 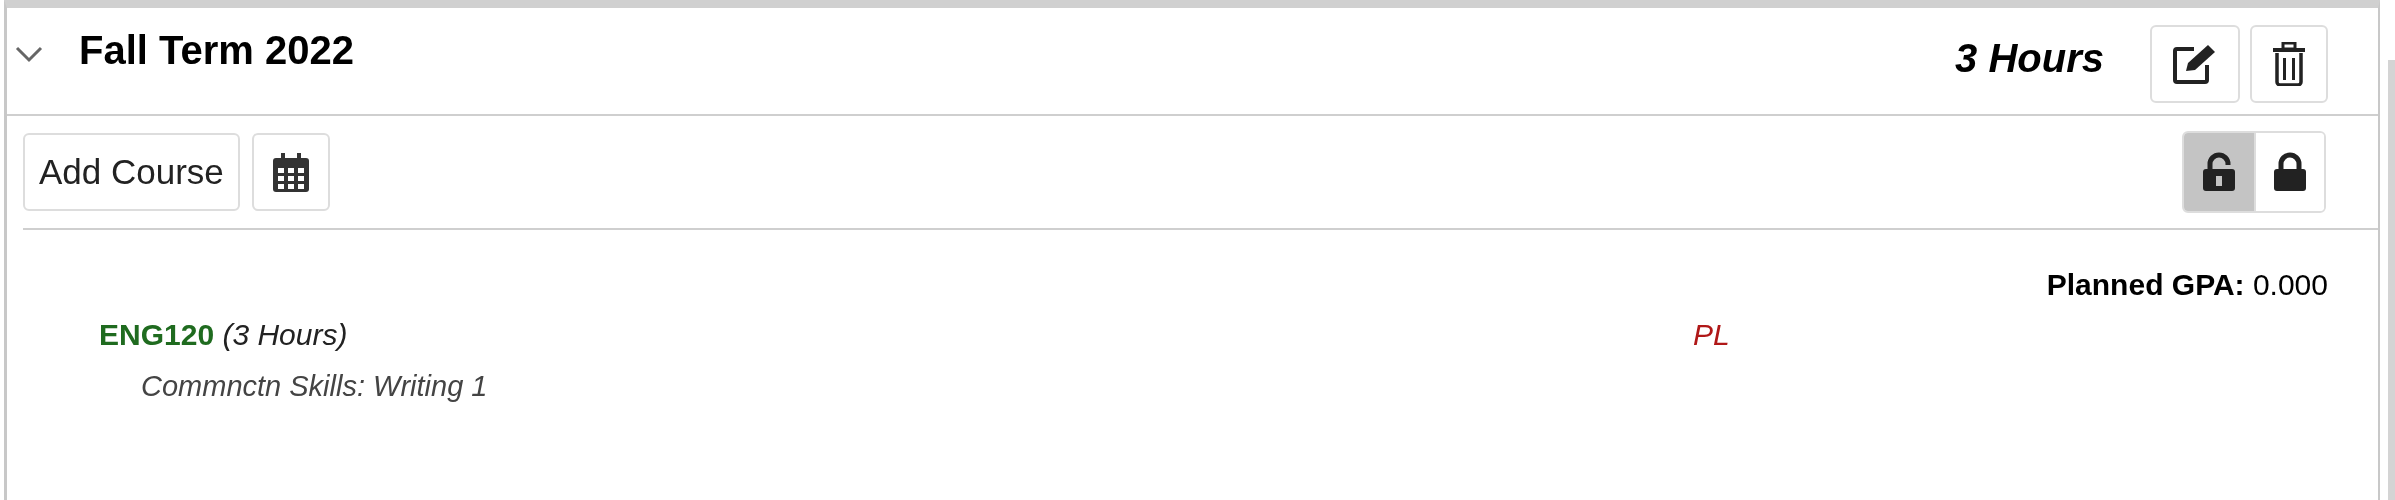 I want to click on calendar-button, so click(x=290, y=172).